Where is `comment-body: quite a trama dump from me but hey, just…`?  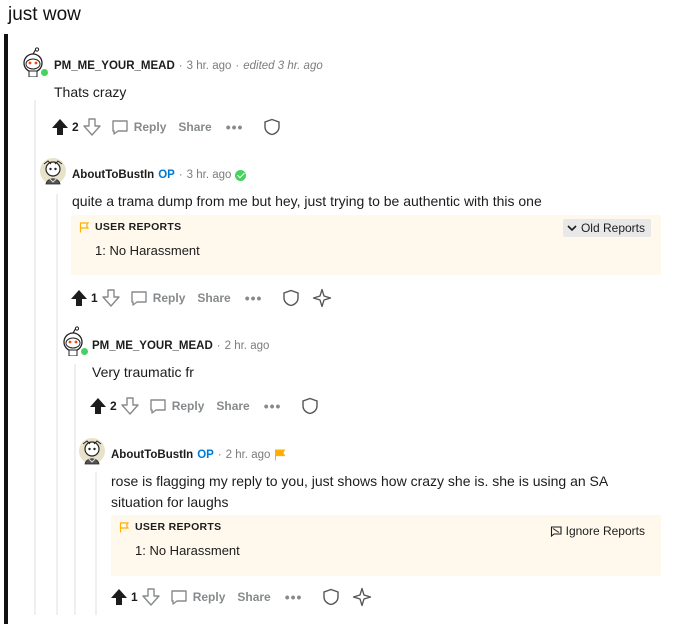
comment-body: quite a trama dump from me but hey, just… is located at coordinates (307, 201).